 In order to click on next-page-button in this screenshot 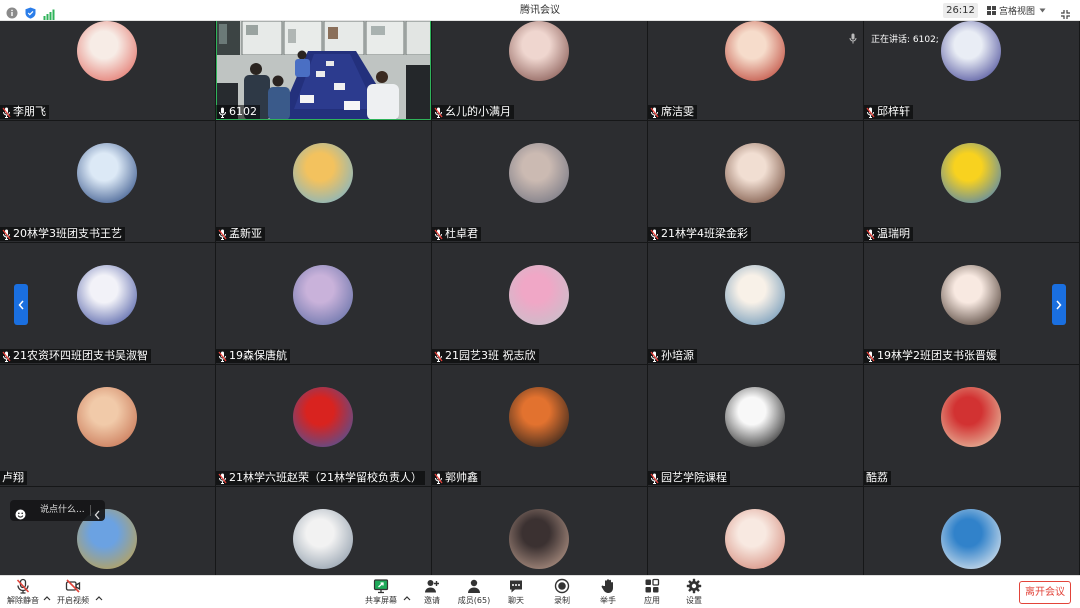, I will do `click(1059, 304)`.